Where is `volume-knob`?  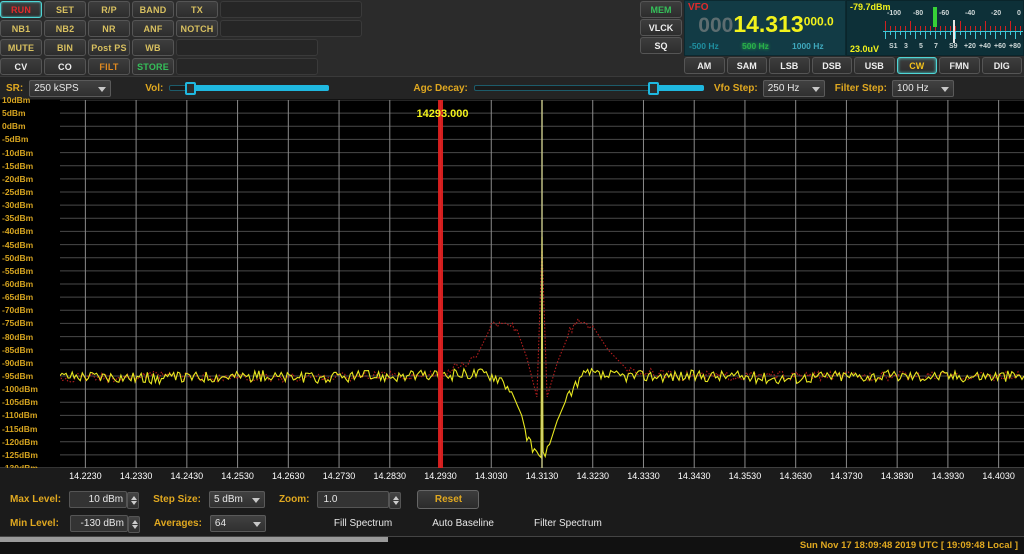
volume-knob is located at coordinates (191, 88).